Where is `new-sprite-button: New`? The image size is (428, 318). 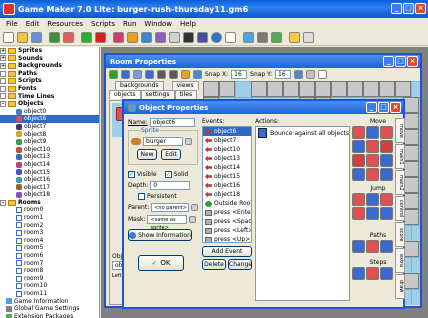 new-sprite-button: New is located at coordinates (147, 154).